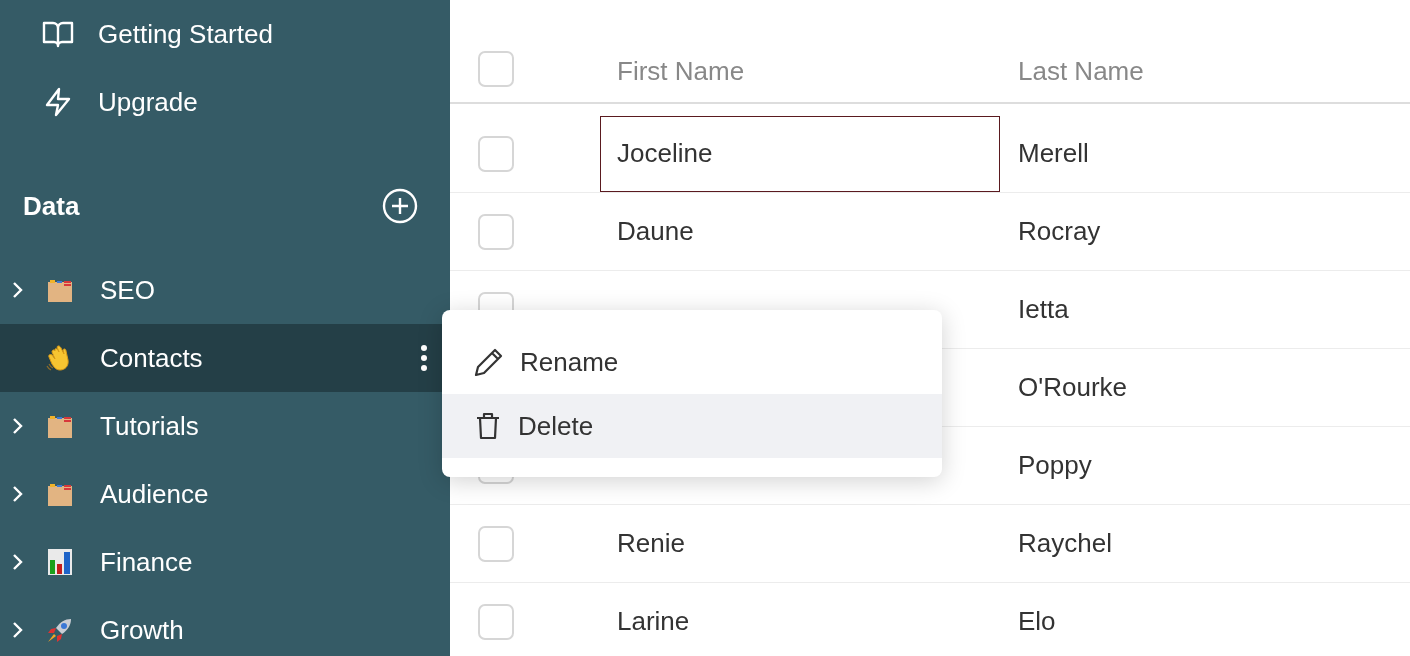 This screenshot has height=656, width=1410. I want to click on column-header: First Name, so click(681, 71).